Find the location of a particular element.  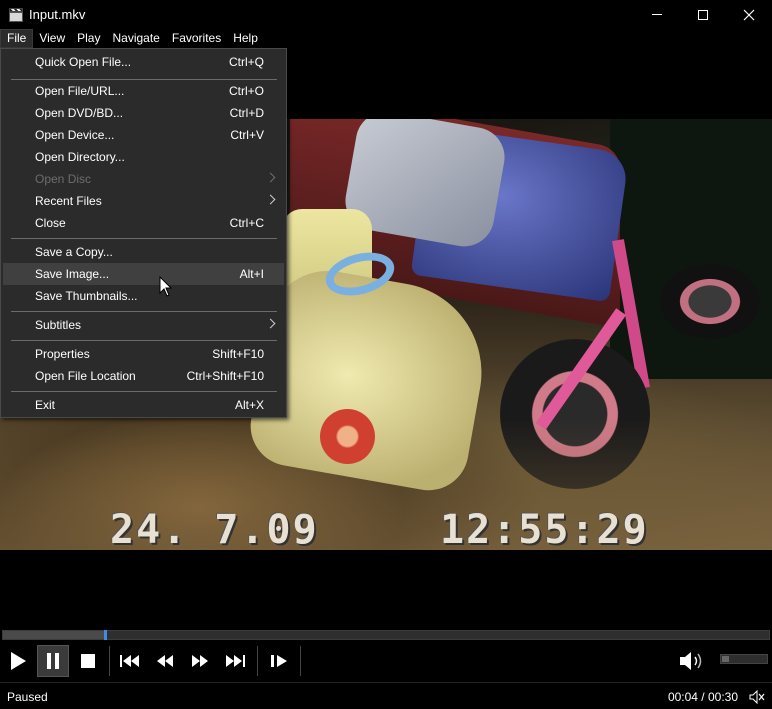

playback-state: Paused is located at coordinates (27, 697).